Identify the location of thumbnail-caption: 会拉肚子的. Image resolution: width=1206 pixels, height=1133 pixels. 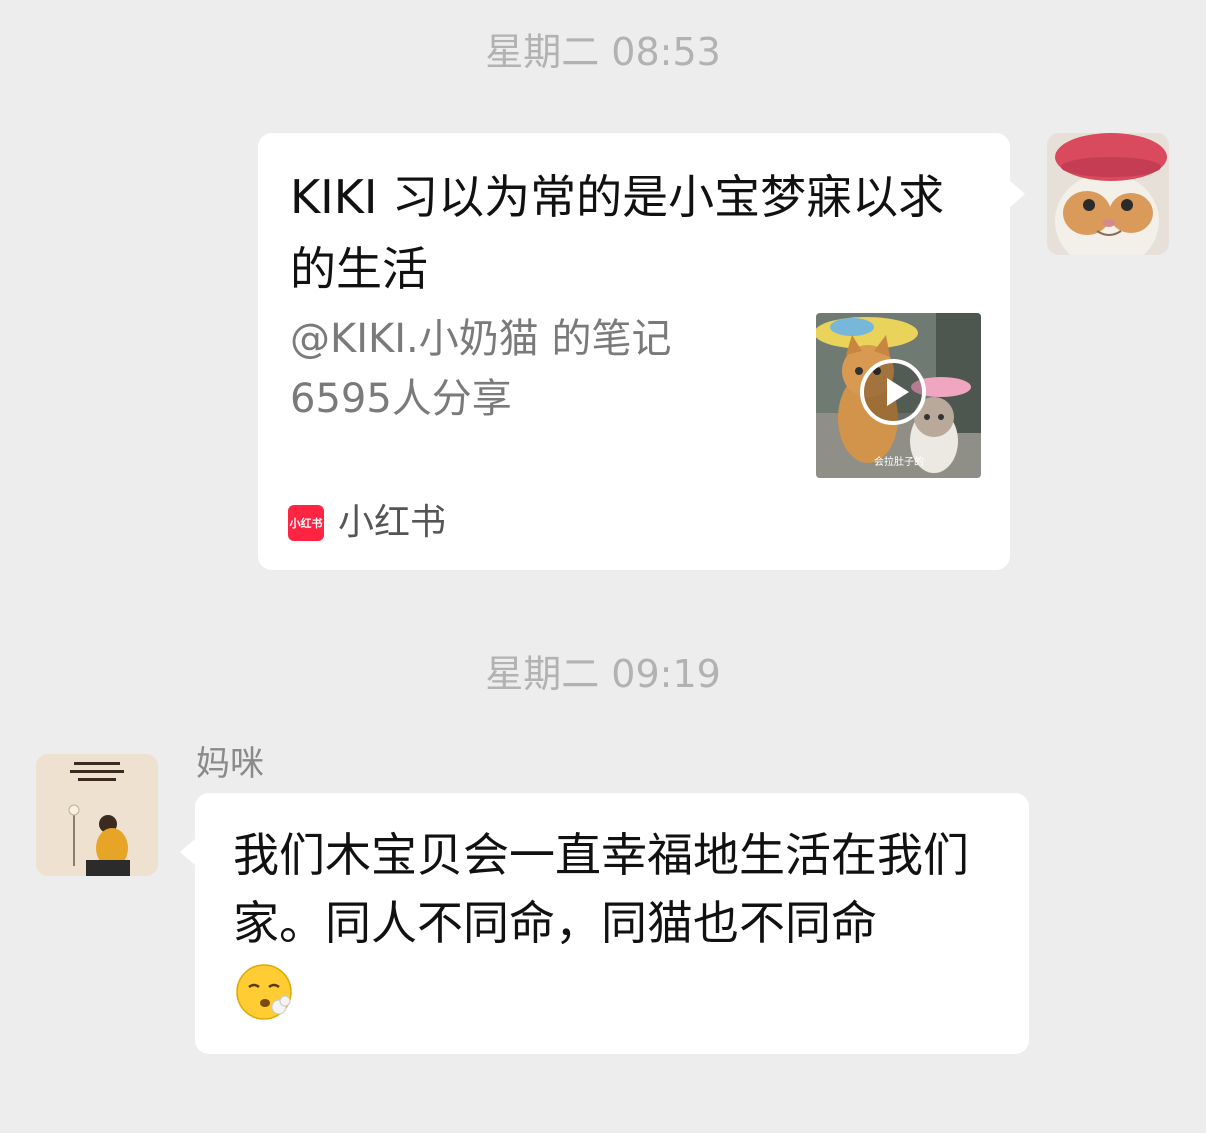
(899, 462).